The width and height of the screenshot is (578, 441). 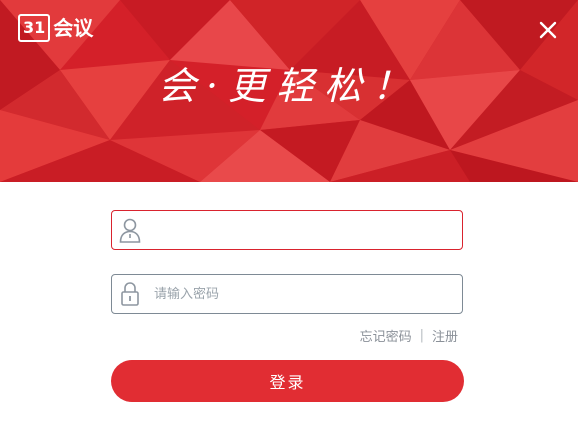 I want to click on close-button, so click(x=548, y=30).